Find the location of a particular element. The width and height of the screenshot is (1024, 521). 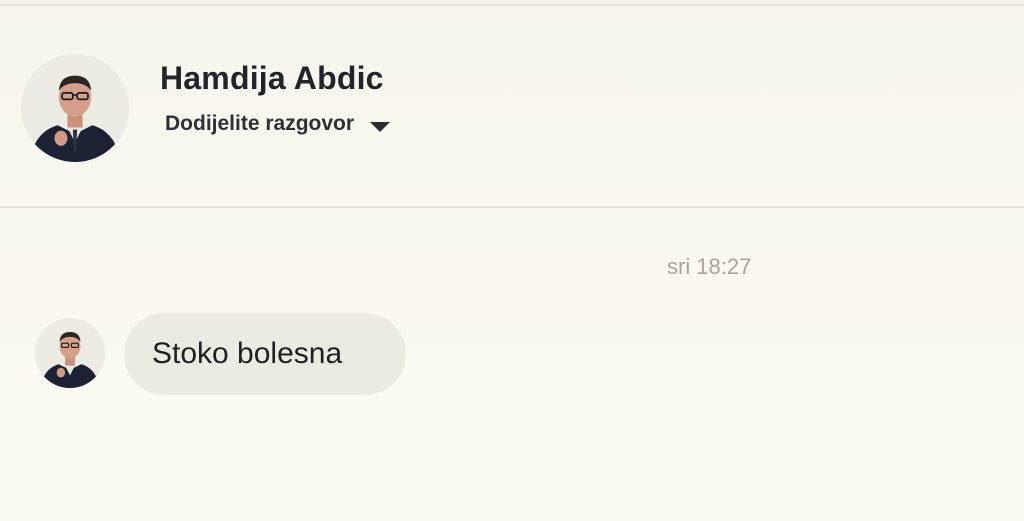

message-bubble: Stoko bolesna is located at coordinates (265, 354).